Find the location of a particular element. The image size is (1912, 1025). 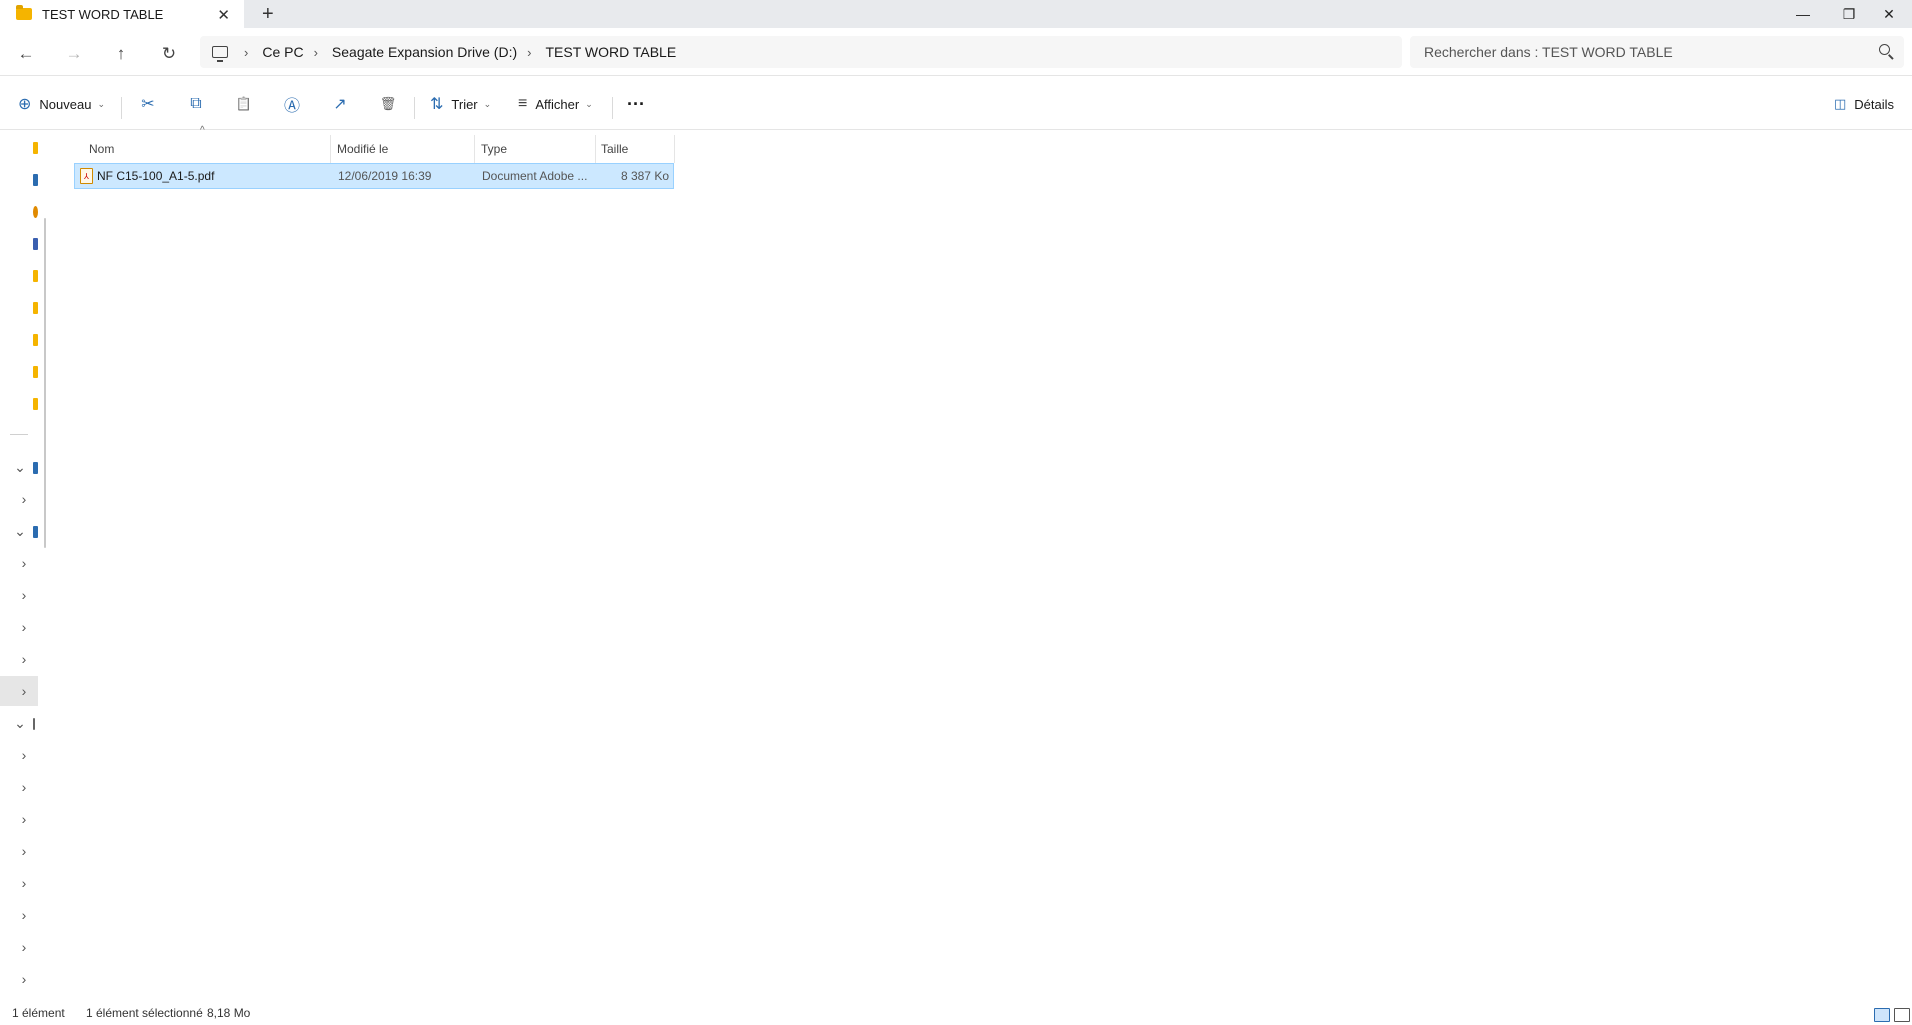

close-window-button: ✕ is located at coordinates (1889, 14).